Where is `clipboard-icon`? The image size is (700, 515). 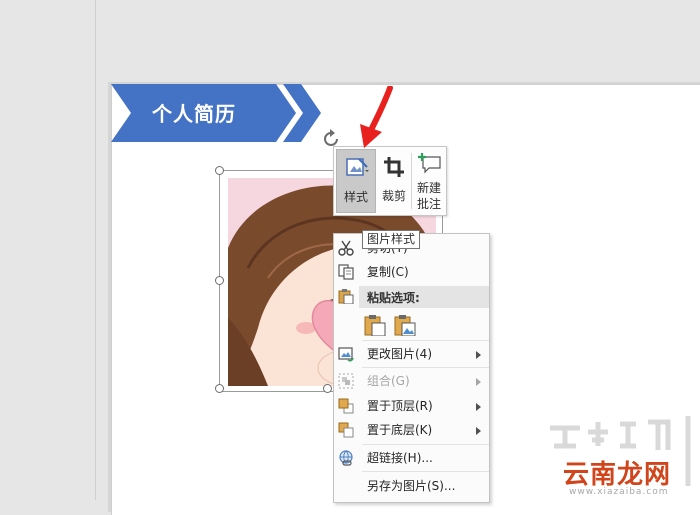 clipboard-icon is located at coordinates (346, 296).